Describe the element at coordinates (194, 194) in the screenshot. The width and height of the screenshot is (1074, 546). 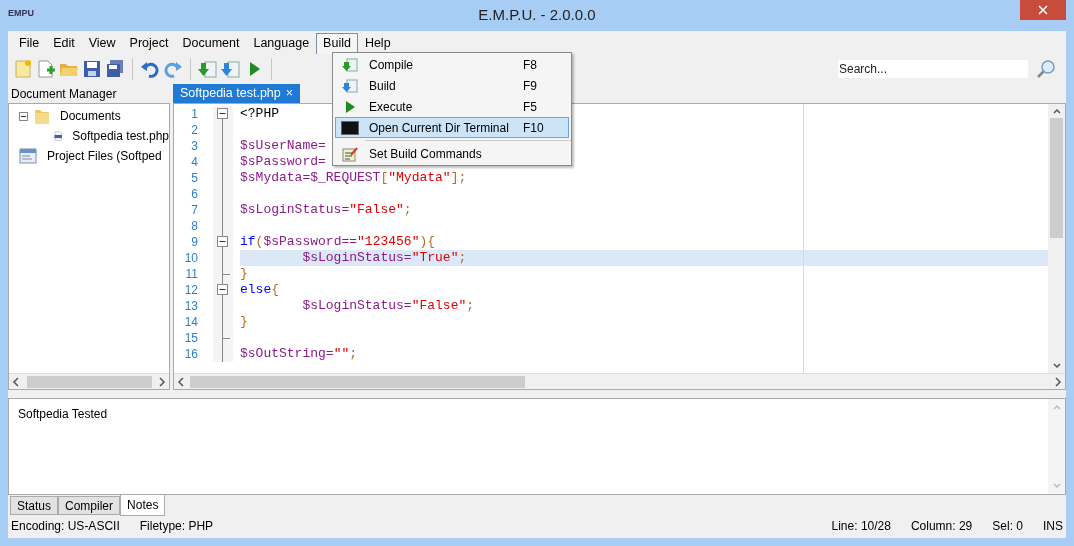
I see `line-number: 6` at that location.